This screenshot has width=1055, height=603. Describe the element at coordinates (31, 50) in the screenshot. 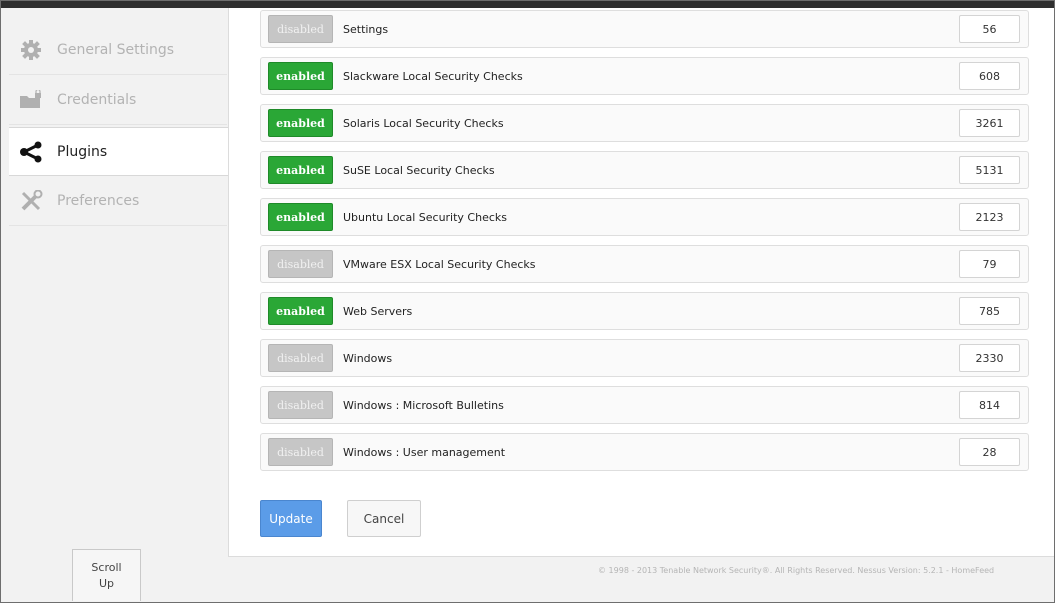

I see `gear-icon` at that location.